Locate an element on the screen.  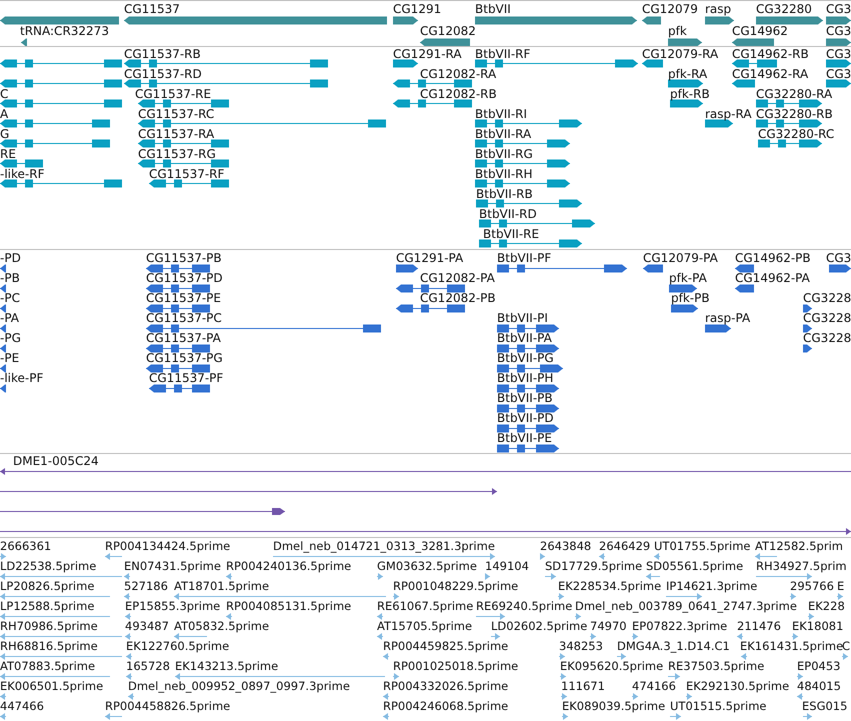
feature-label: BtbVII-RG is located at coordinates (504, 154).